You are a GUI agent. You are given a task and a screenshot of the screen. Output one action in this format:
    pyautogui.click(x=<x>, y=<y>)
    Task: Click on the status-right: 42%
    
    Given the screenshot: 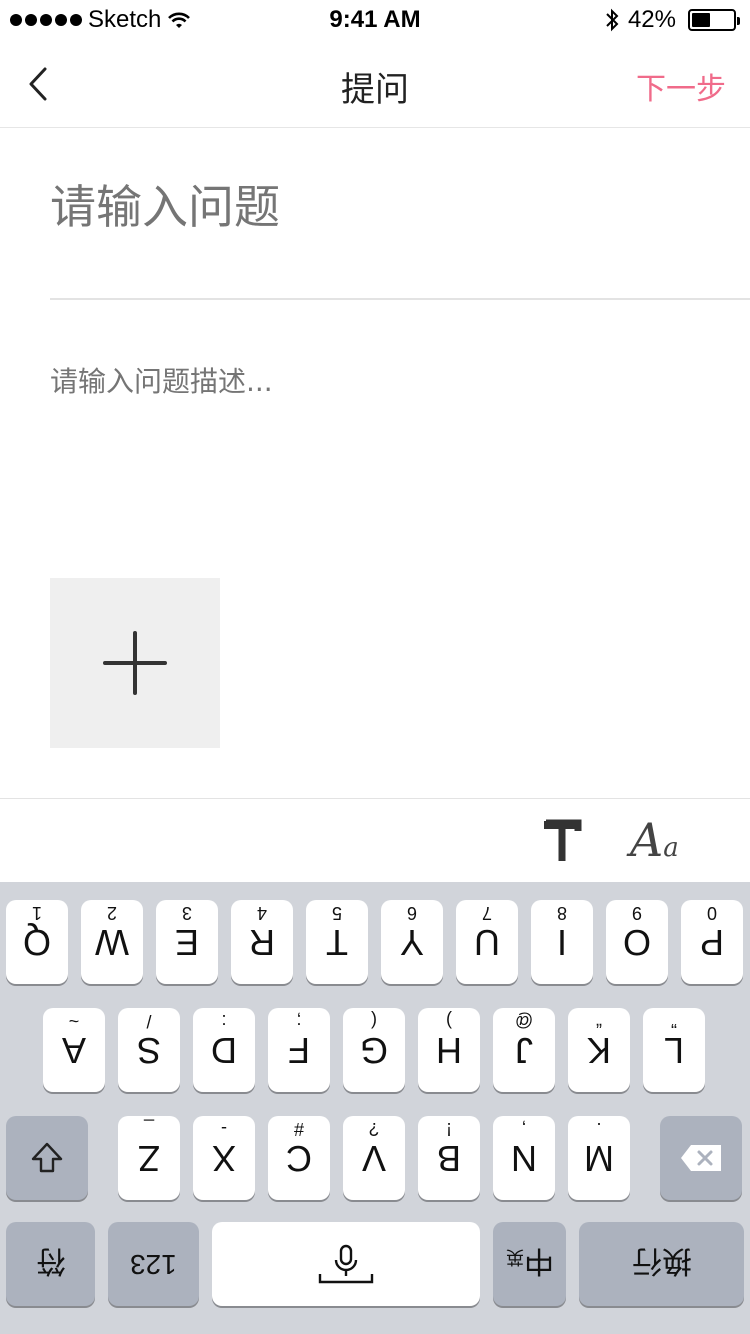 What is the action you would take?
    pyautogui.click(x=672, y=20)
    